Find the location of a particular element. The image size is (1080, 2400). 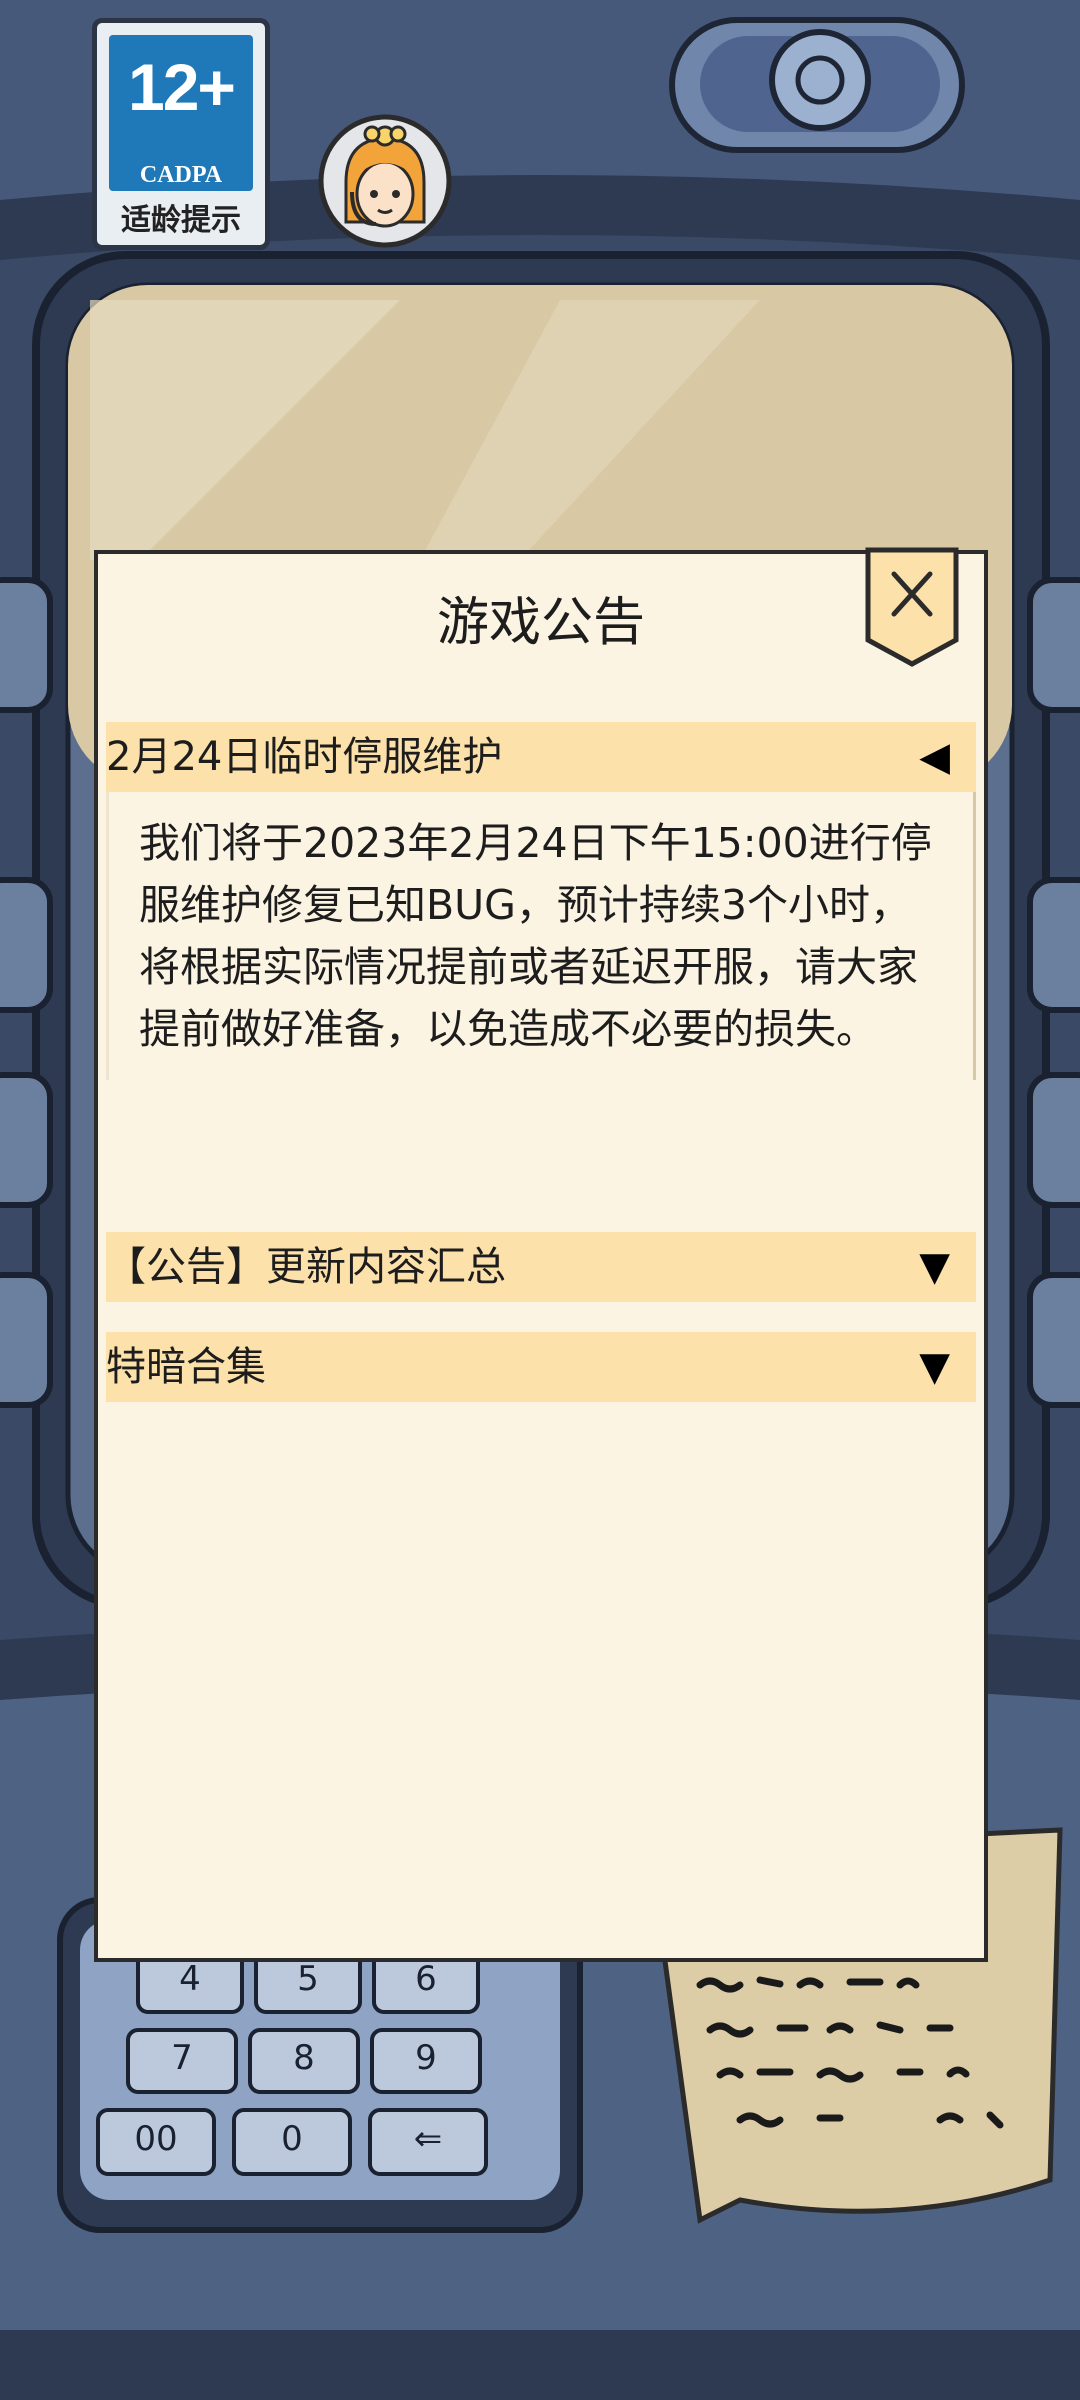

keypad-key: 00 is located at coordinates (156, 2142).